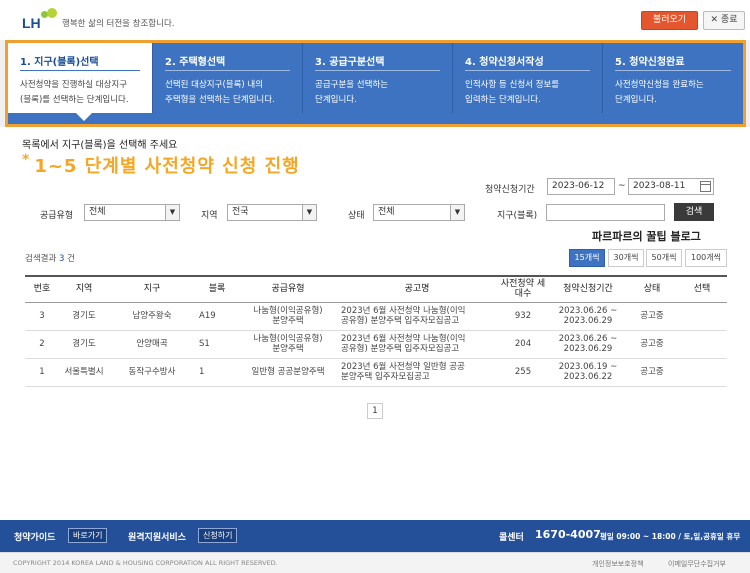  I want to click on district-label: 지구(블록), so click(517, 216).